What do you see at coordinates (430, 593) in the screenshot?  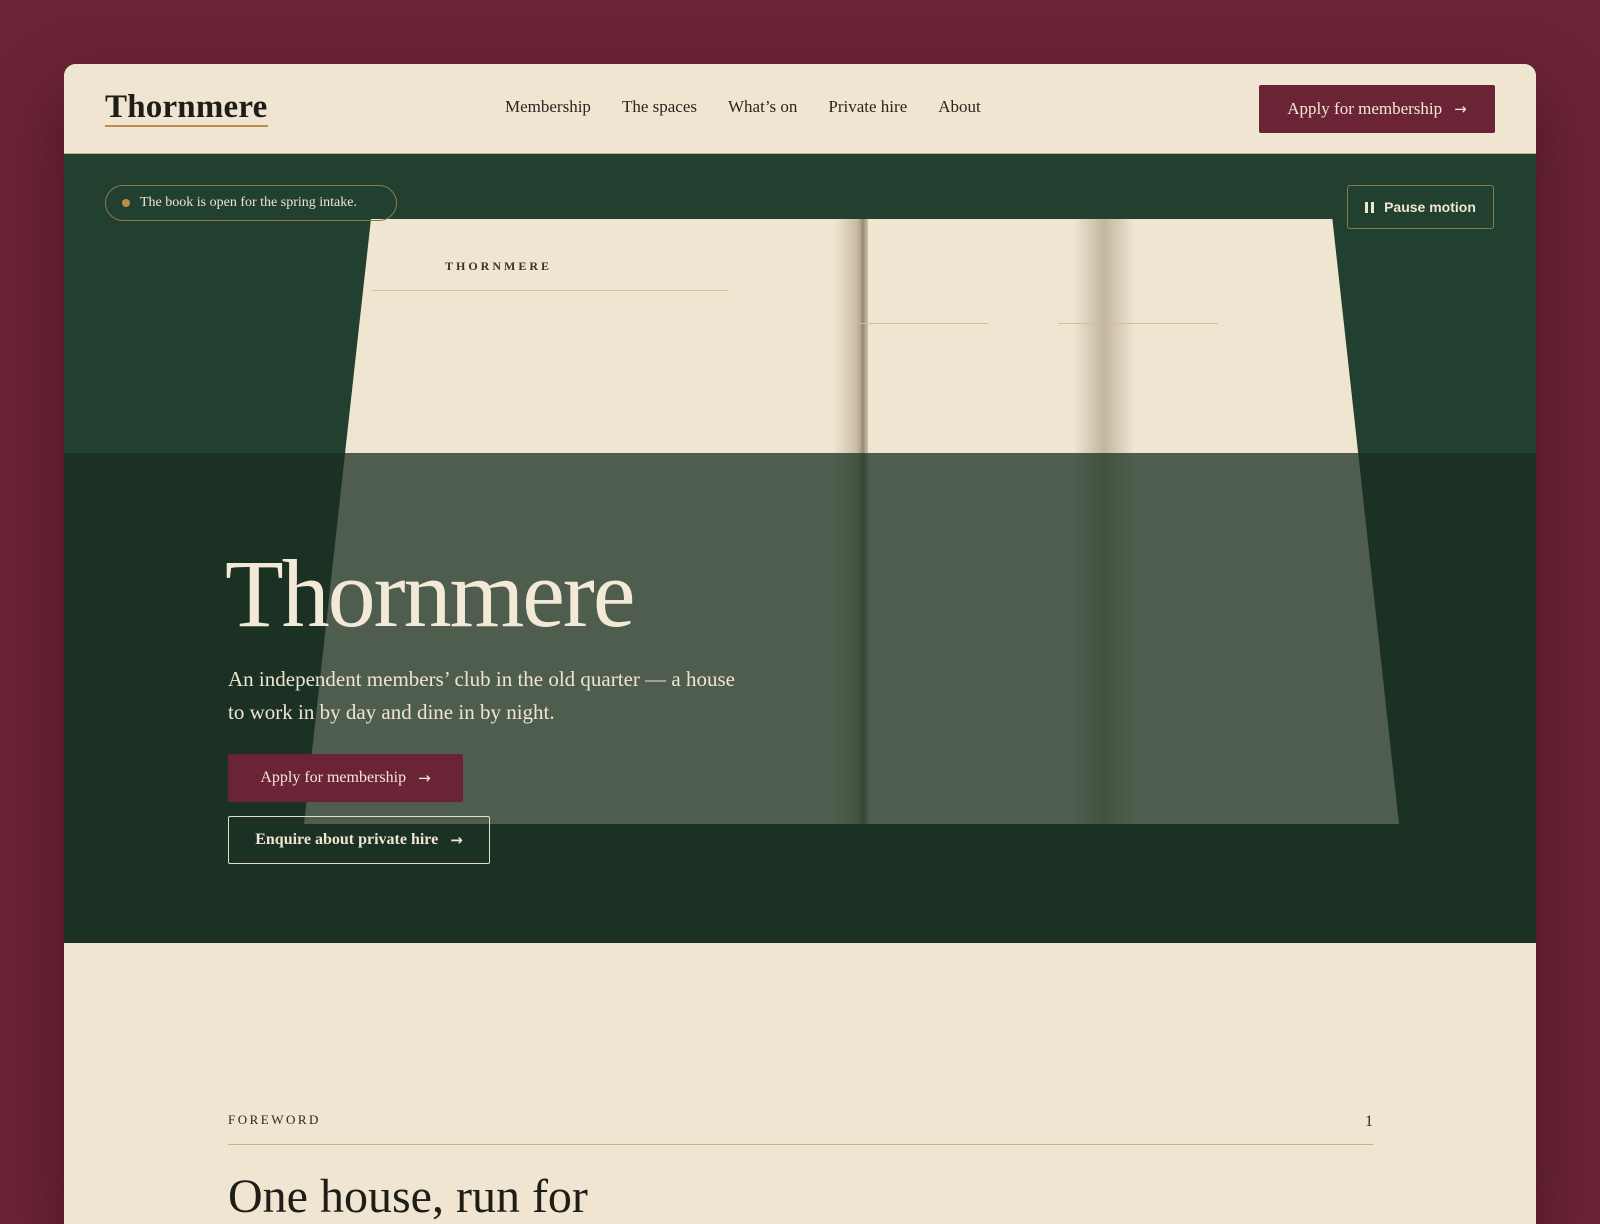 I see `hero-title: Thornmere` at bounding box center [430, 593].